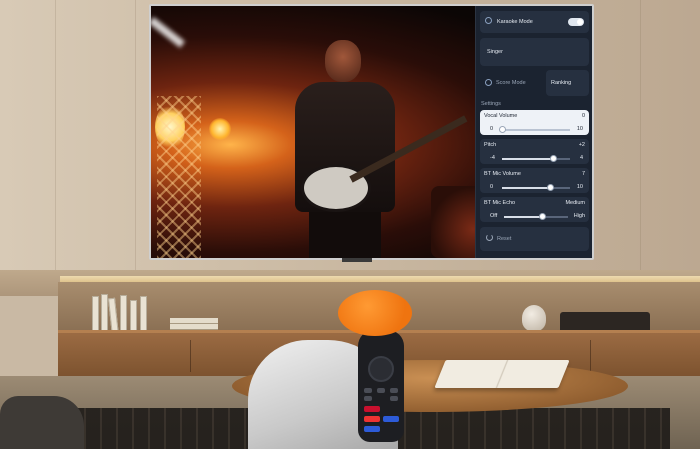 The height and width of the screenshot is (449, 700). Describe the element at coordinates (583, 174) in the screenshot. I see `slider-value: 7` at that location.